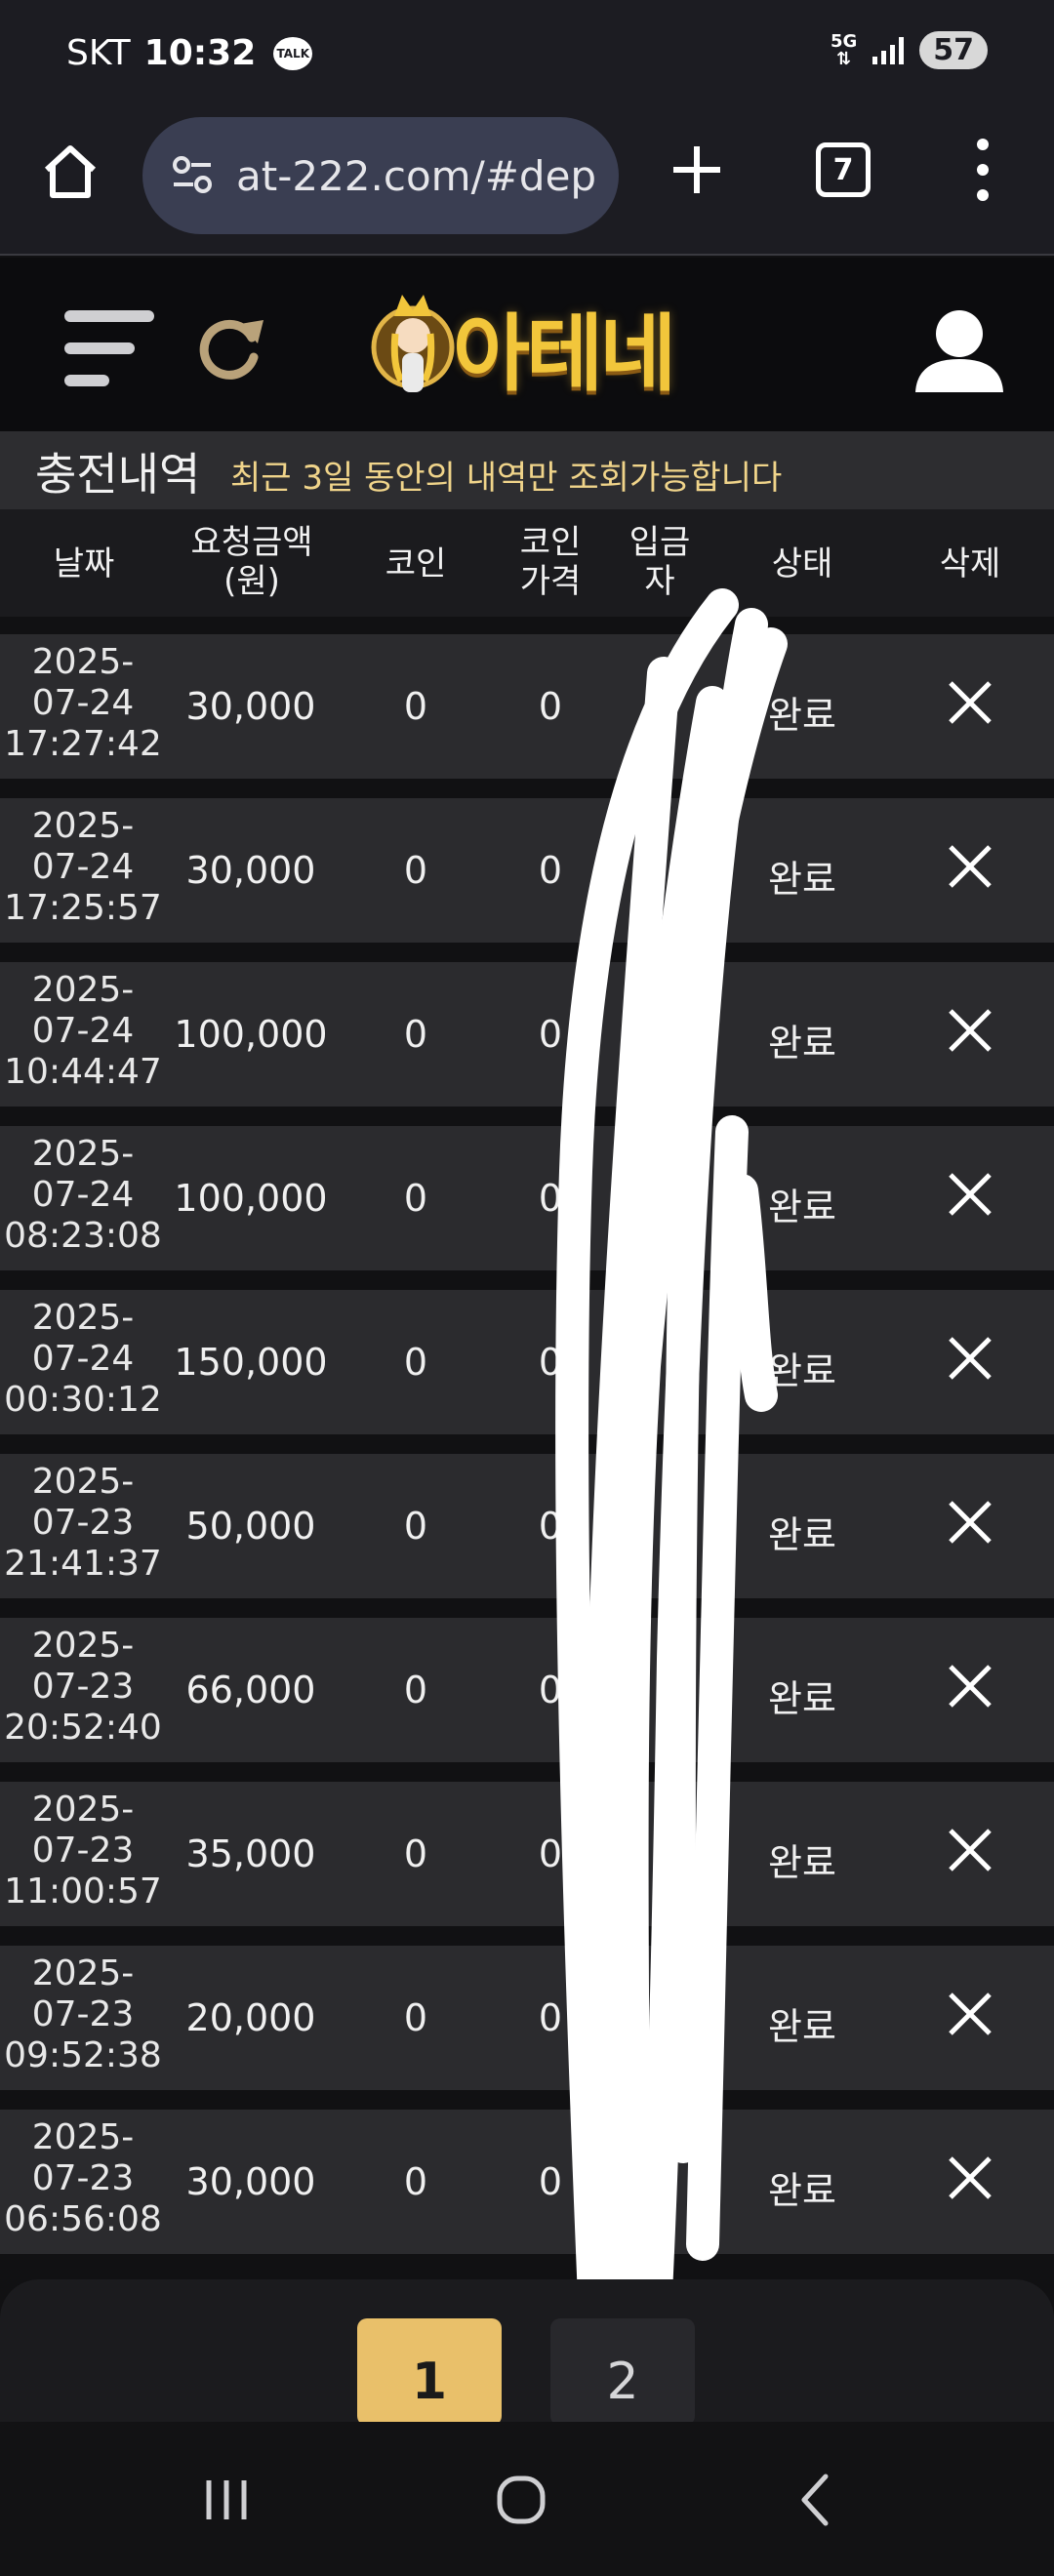 This screenshot has height=2576, width=1054. I want to click on page-button-1: 1, so click(429, 2372).